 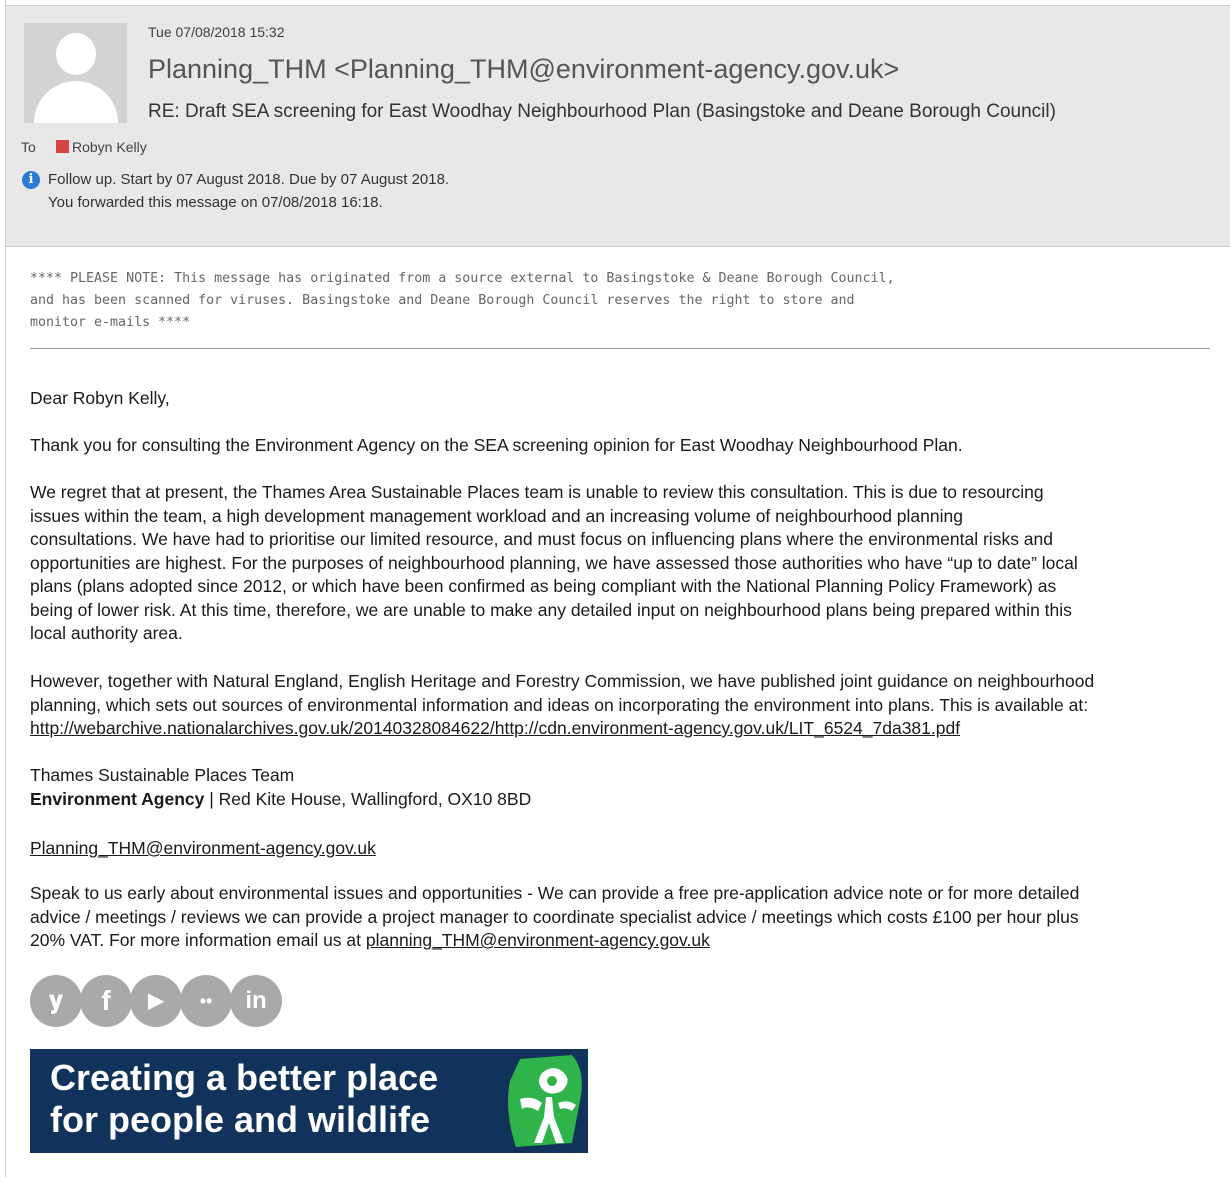 I want to click on signature-email-link: Planning_THM@environment-agency.gov.uk, so click(x=203, y=848).